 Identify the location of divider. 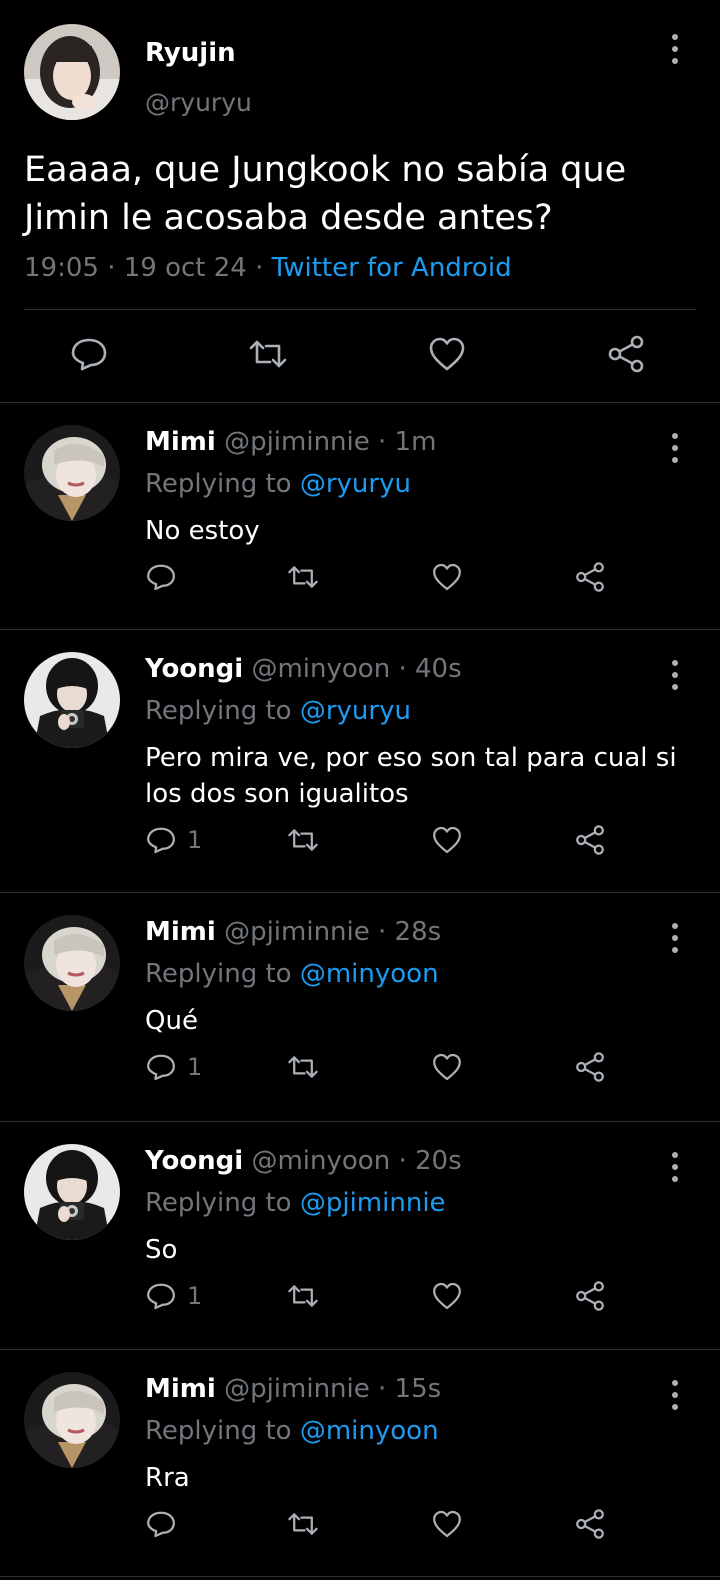
(360, 309).